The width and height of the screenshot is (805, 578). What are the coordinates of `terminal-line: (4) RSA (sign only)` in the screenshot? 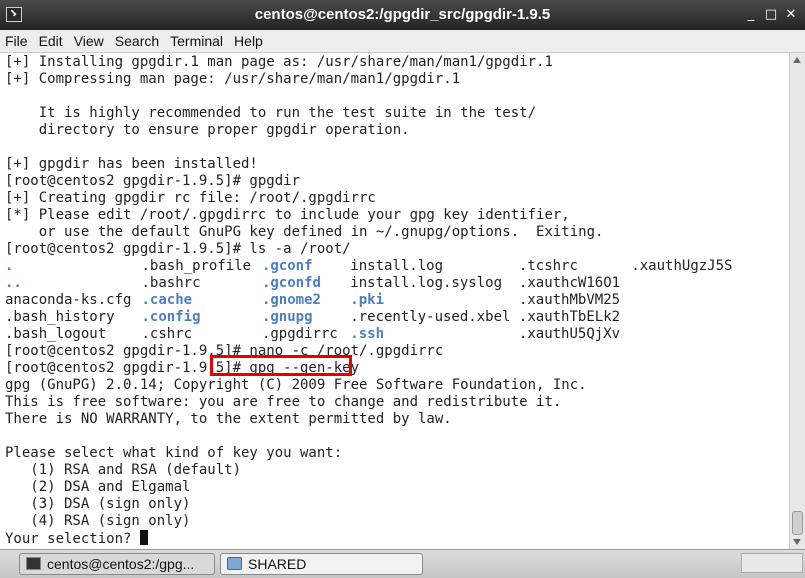 It's located at (98, 521).